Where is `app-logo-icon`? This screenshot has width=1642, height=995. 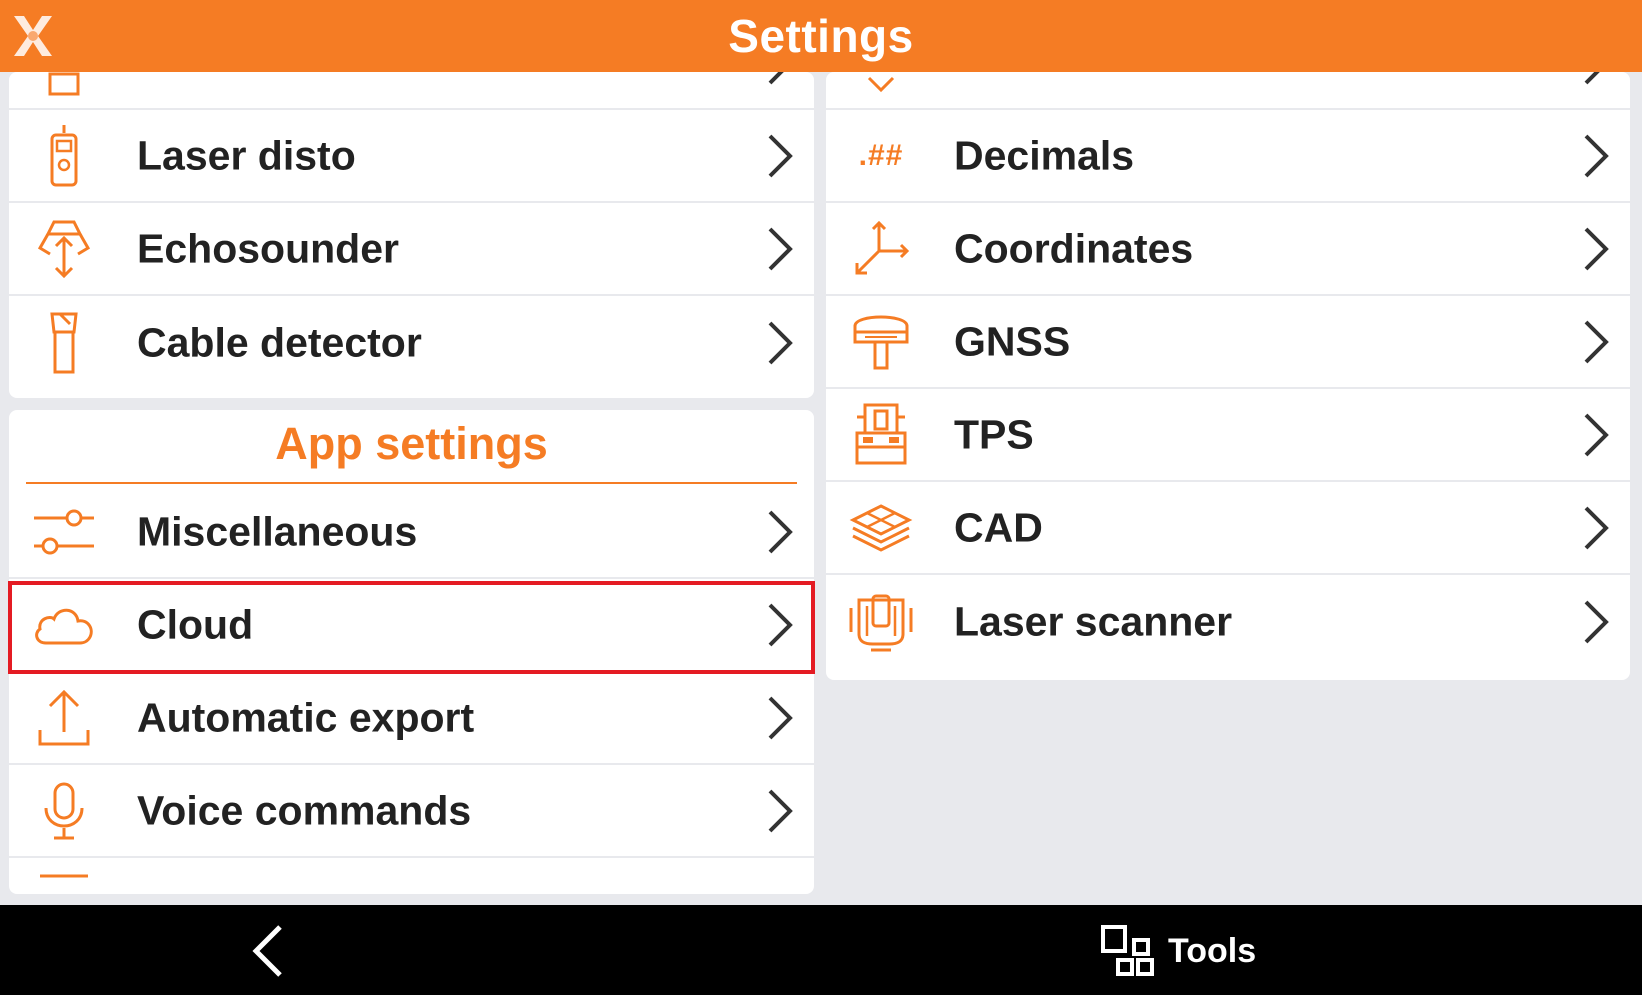 app-logo-icon is located at coordinates (33, 36).